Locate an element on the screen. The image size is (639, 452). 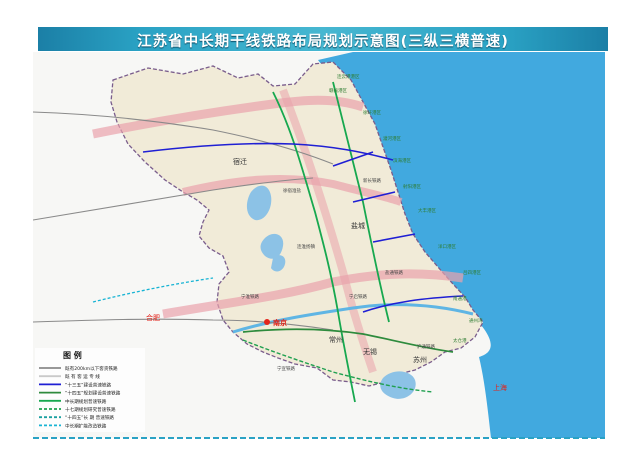
legend-label: “十三五”建设普速铁路 is located at coordinates (88, 384).